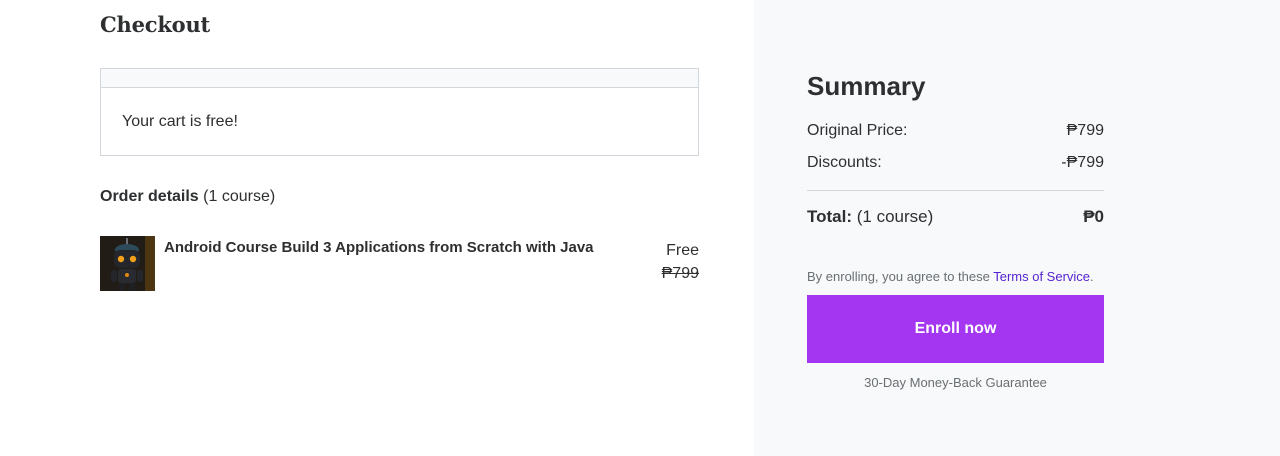  I want to click on robot-thumbnail-icon, so click(127, 263).